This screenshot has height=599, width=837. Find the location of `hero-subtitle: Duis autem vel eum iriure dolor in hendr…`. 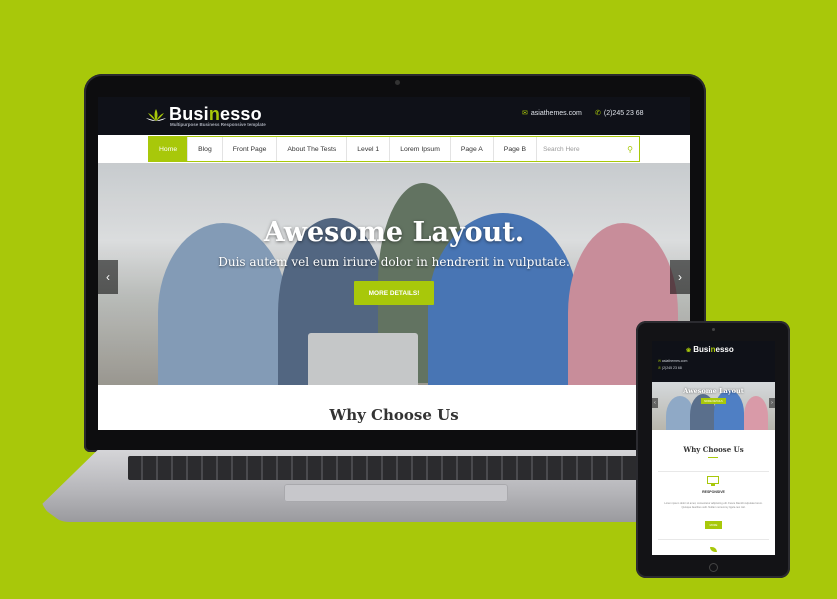

hero-subtitle: Duis autem vel eum iriure dolor in hendr… is located at coordinates (394, 262).